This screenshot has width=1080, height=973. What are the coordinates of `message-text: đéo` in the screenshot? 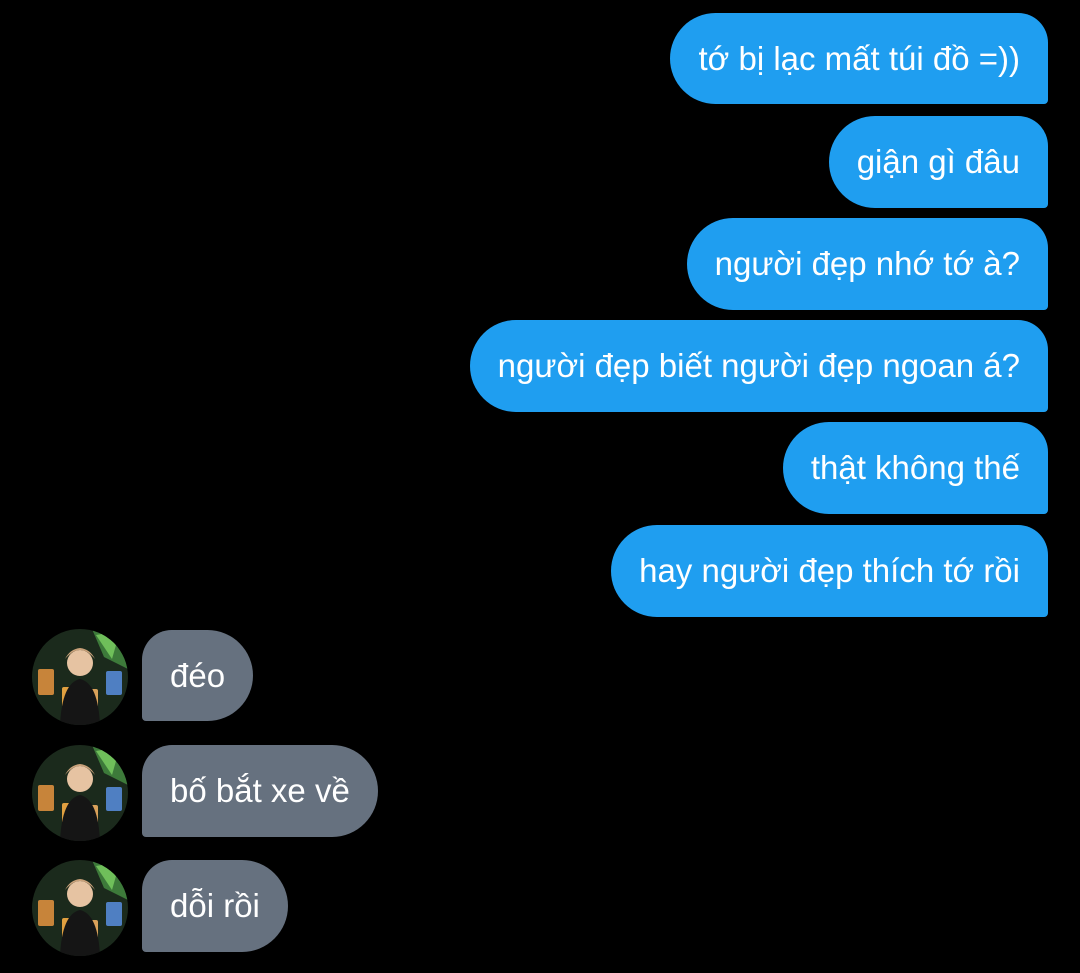 It's located at (198, 675).